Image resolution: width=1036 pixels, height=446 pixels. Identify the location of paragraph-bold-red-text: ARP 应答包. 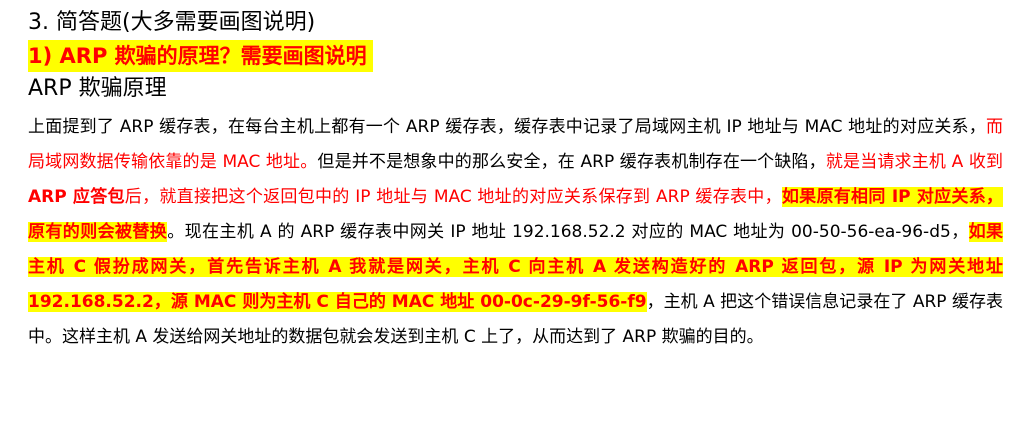
(76, 197).